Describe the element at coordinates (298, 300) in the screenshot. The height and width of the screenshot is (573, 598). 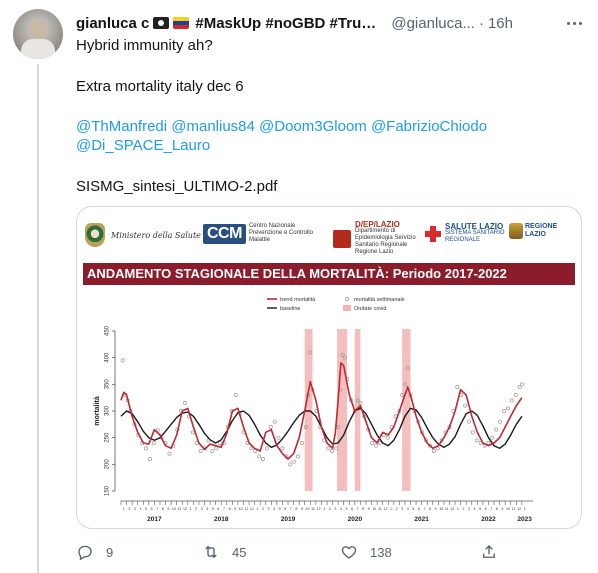
I see `legend-trend-label: trend mortalità` at that location.